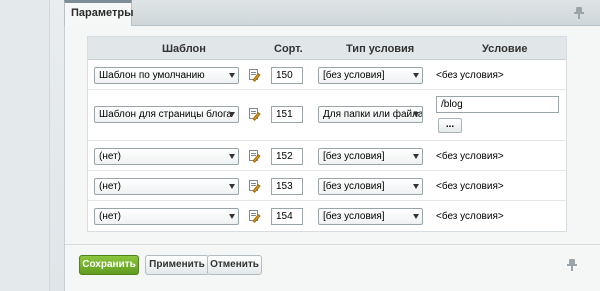  I want to click on header-condition: Условие, so click(505, 49).